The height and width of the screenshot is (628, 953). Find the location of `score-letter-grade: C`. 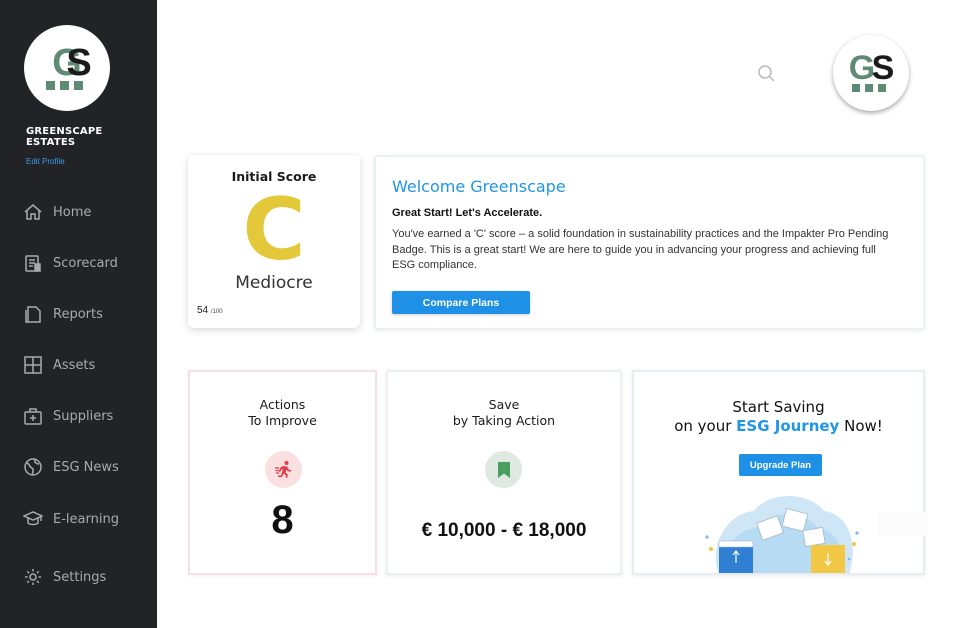

score-letter-grade: C is located at coordinates (274, 230).